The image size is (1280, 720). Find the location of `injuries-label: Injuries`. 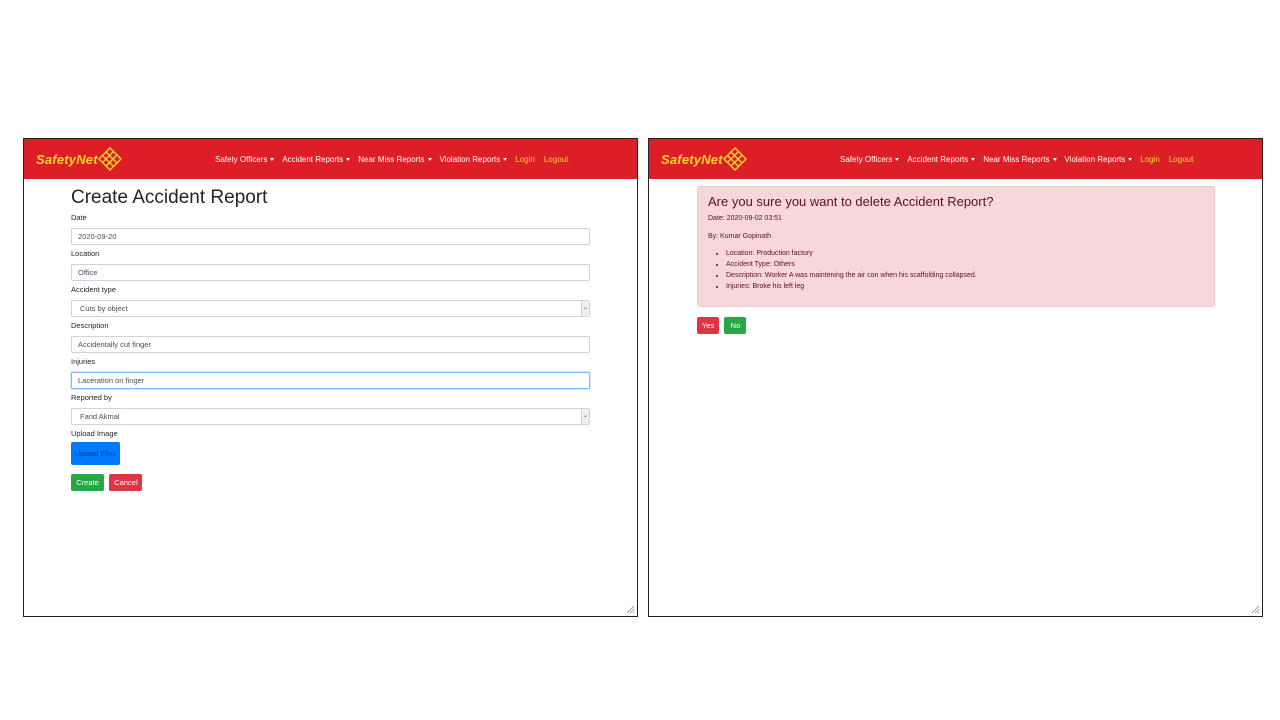

injuries-label: Injuries is located at coordinates (83, 361).